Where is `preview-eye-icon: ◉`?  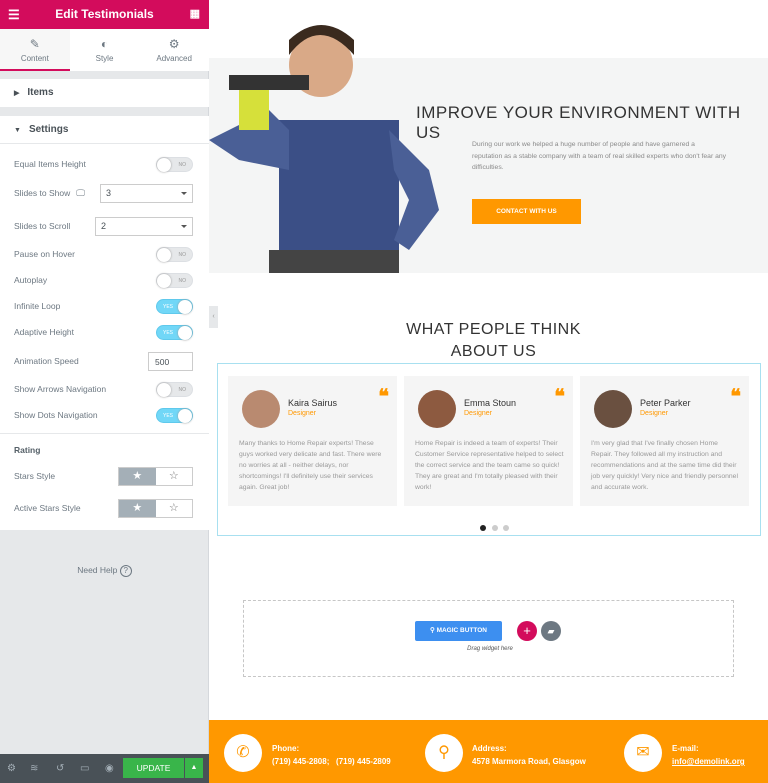 preview-eye-icon: ◉ is located at coordinates (109, 768).